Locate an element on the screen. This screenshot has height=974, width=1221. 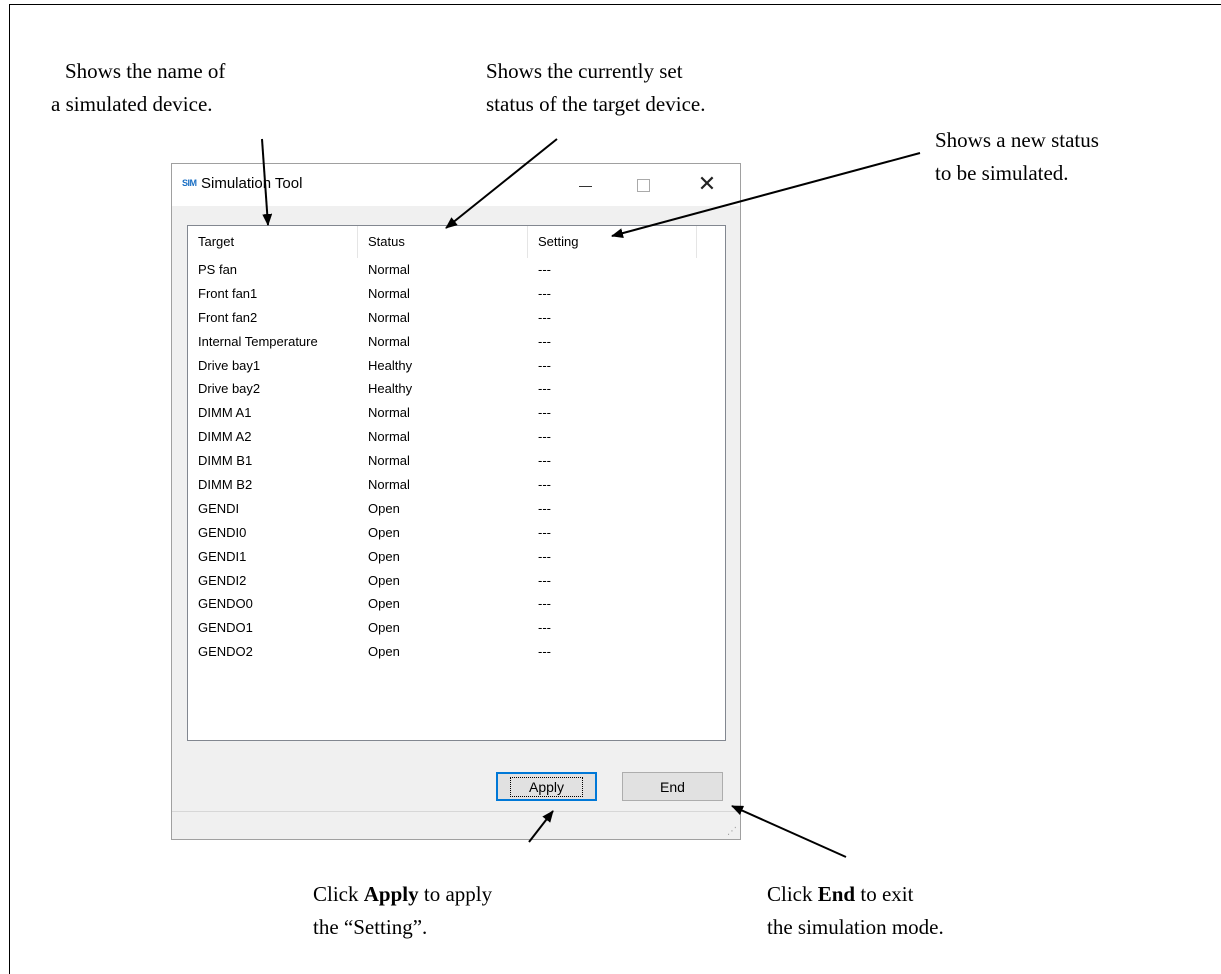
arrow-end is located at coordinates (789, 831).